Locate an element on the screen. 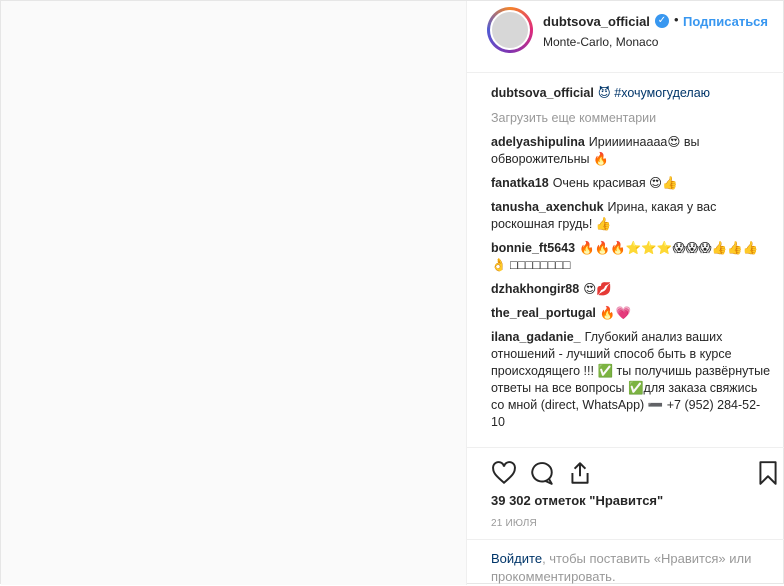 This screenshot has height=586, width=784. share-icon is located at coordinates (580, 473).